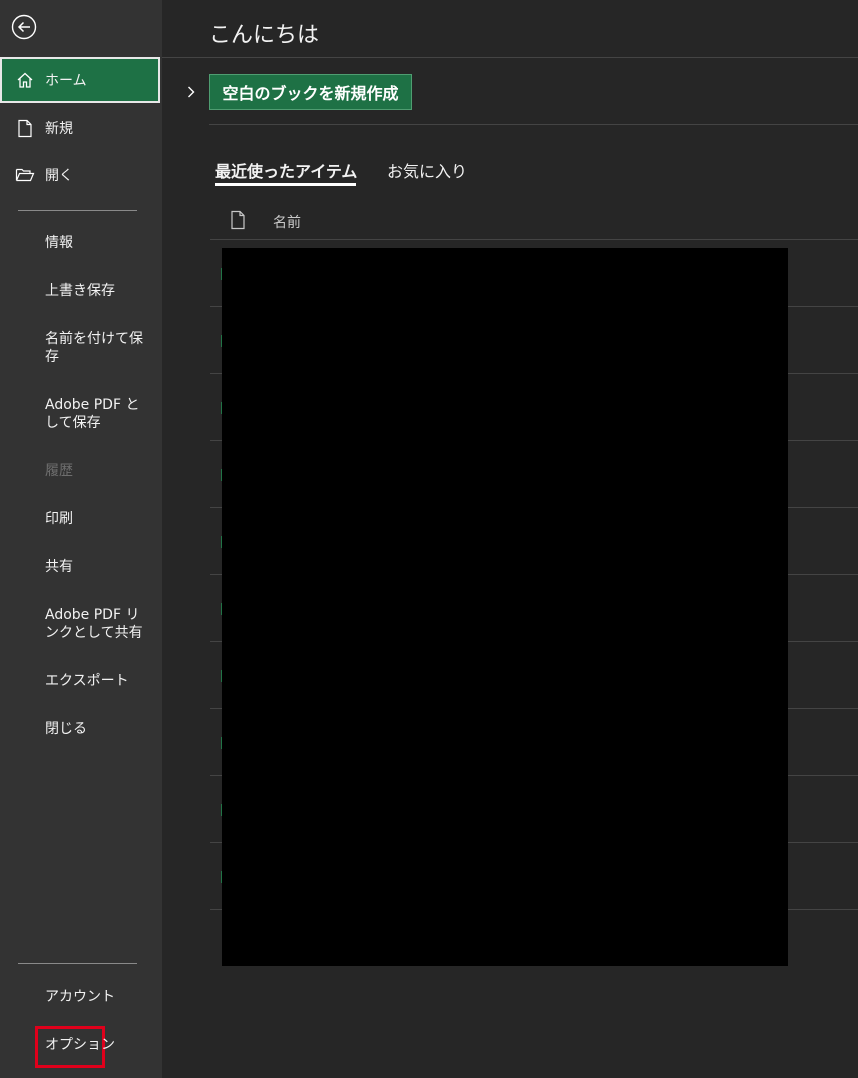 This screenshot has height=1078, width=858. Describe the element at coordinates (238, 220) in the screenshot. I see `document-icon` at that location.